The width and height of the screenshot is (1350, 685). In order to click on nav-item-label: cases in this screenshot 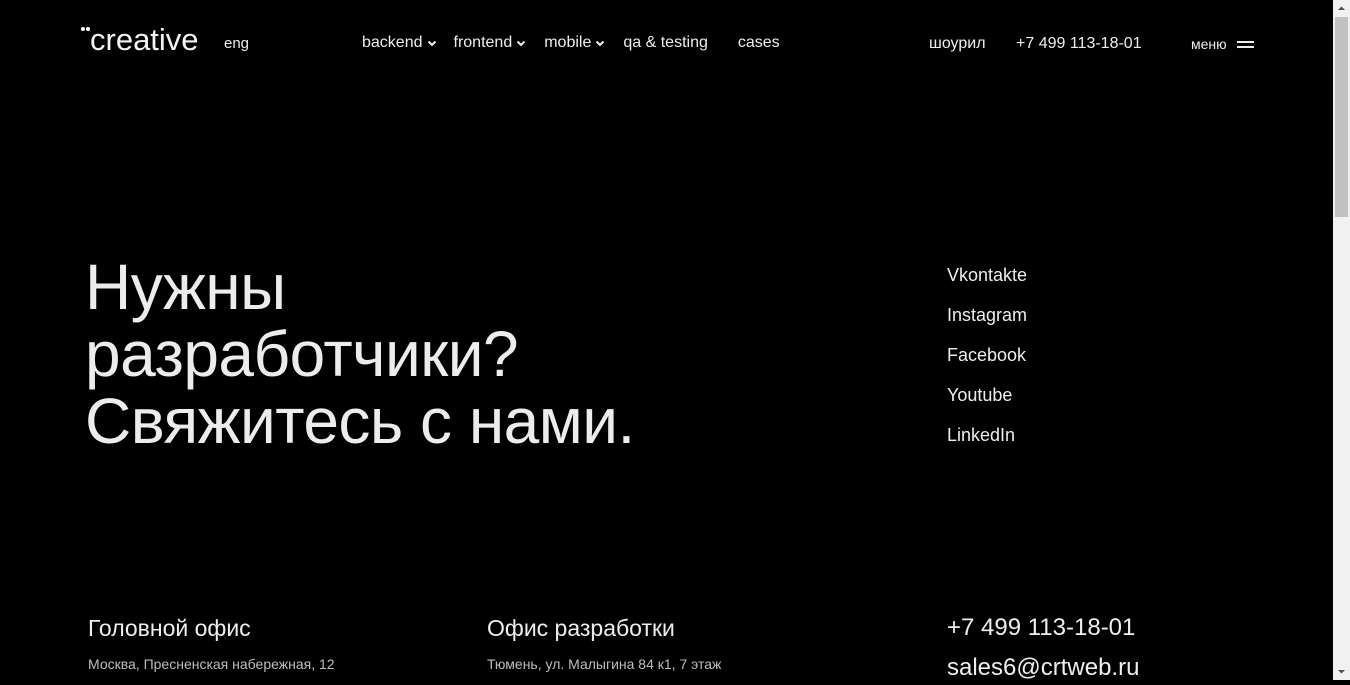, I will do `click(758, 42)`.